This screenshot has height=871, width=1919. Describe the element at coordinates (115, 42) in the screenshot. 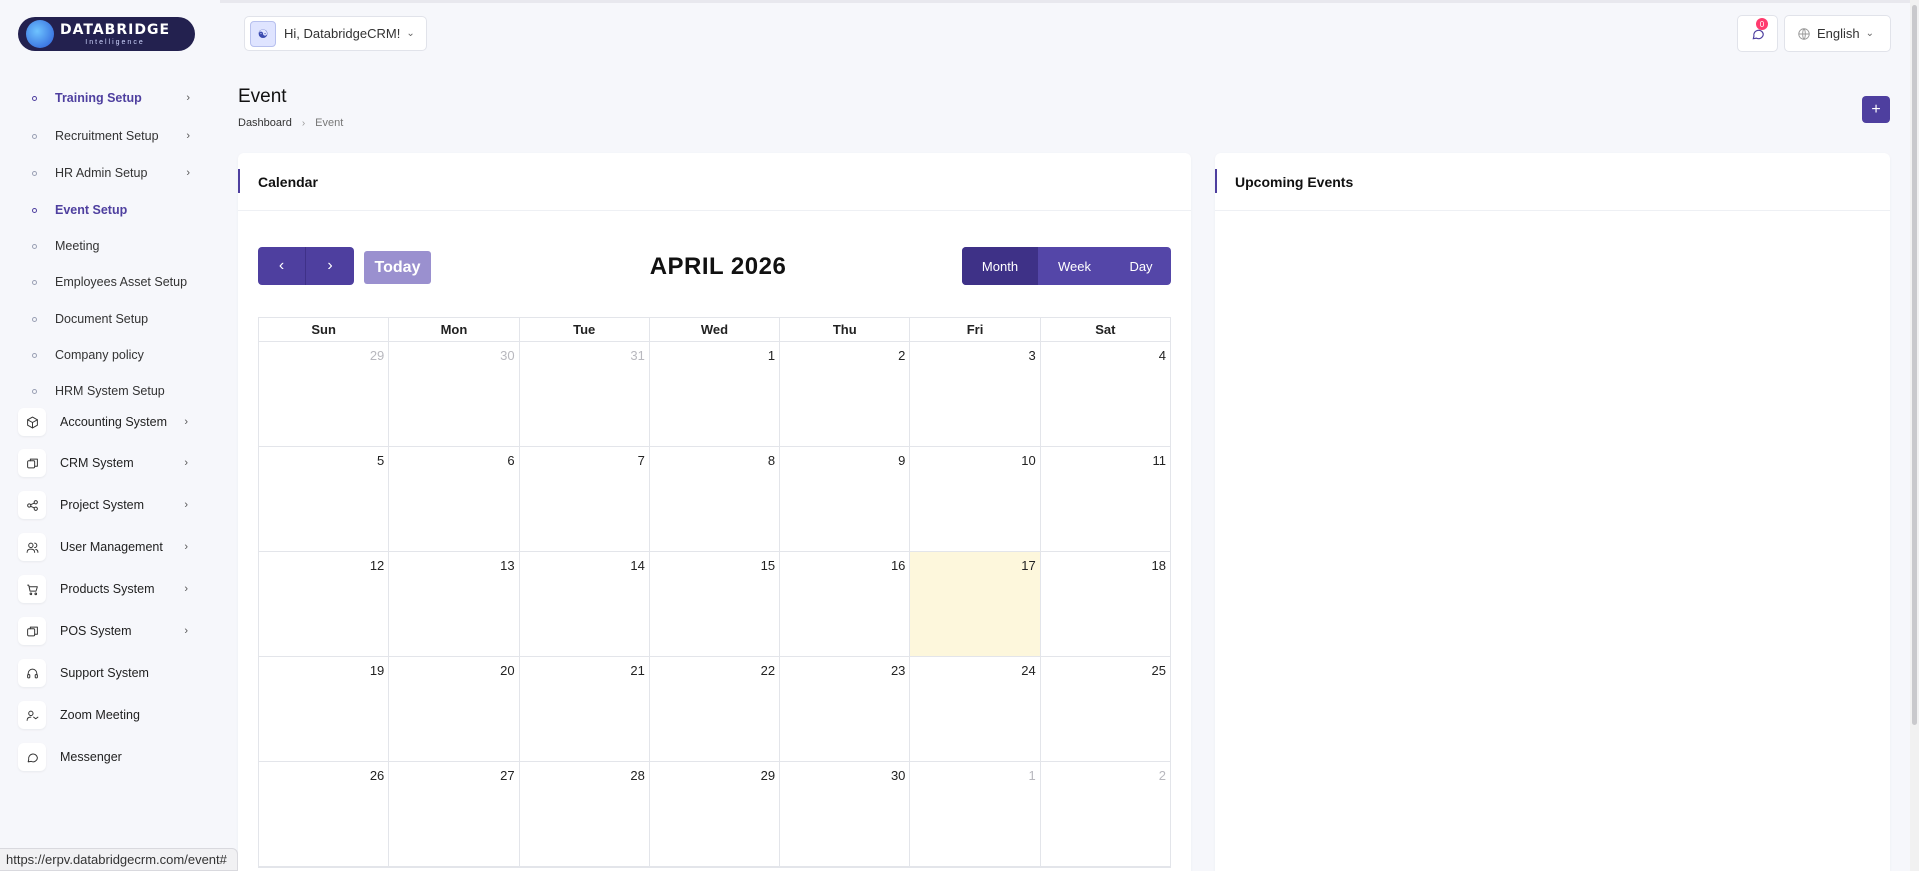

I see `logo-subtitle: Intelligence` at that location.